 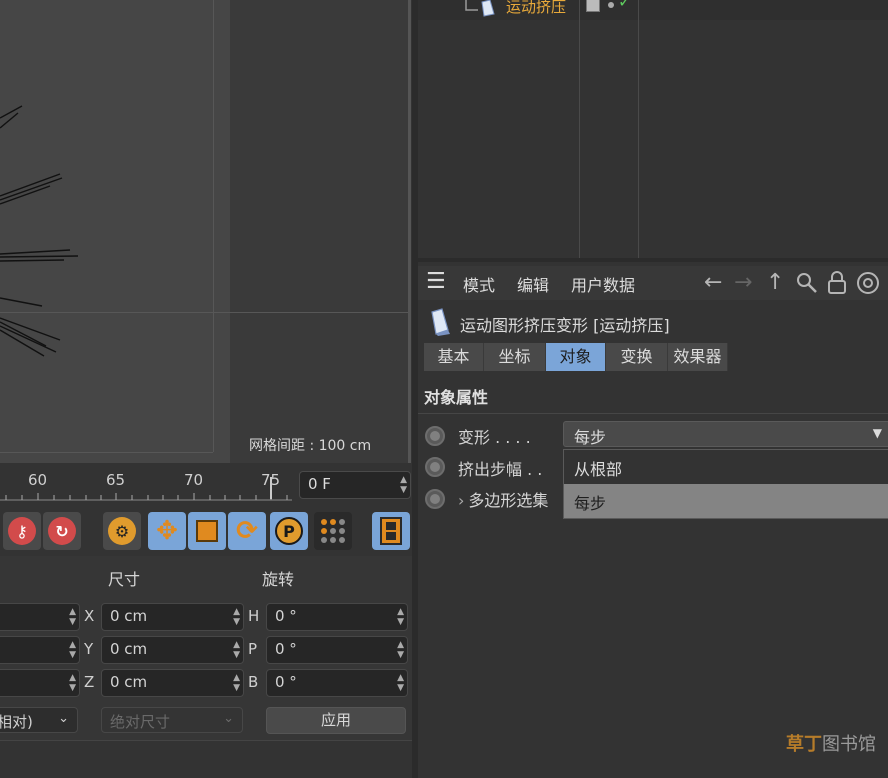 What do you see at coordinates (725, 434) in the screenshot?
I see `deform-select: 每步 ▼` at bounding box center [725, 434].